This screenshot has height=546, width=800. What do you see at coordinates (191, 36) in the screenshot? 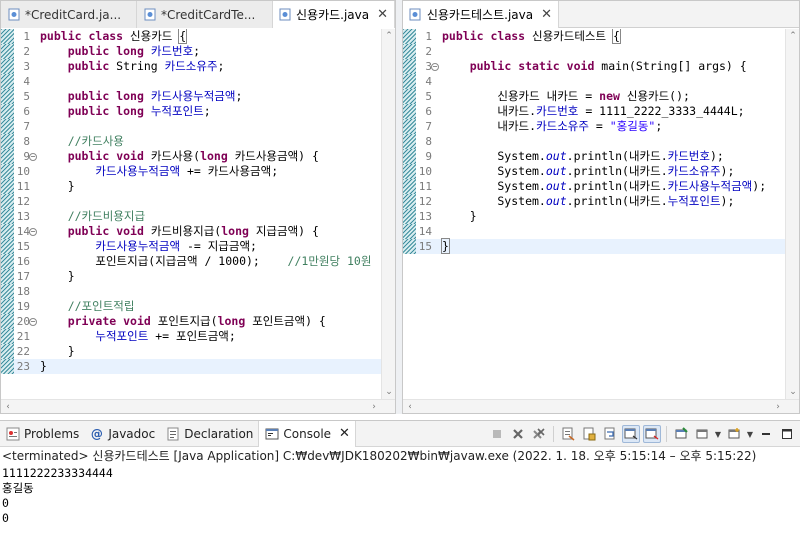
I see `code-line: 1 public class 신용카드 {` at bounding box center [191, 36].